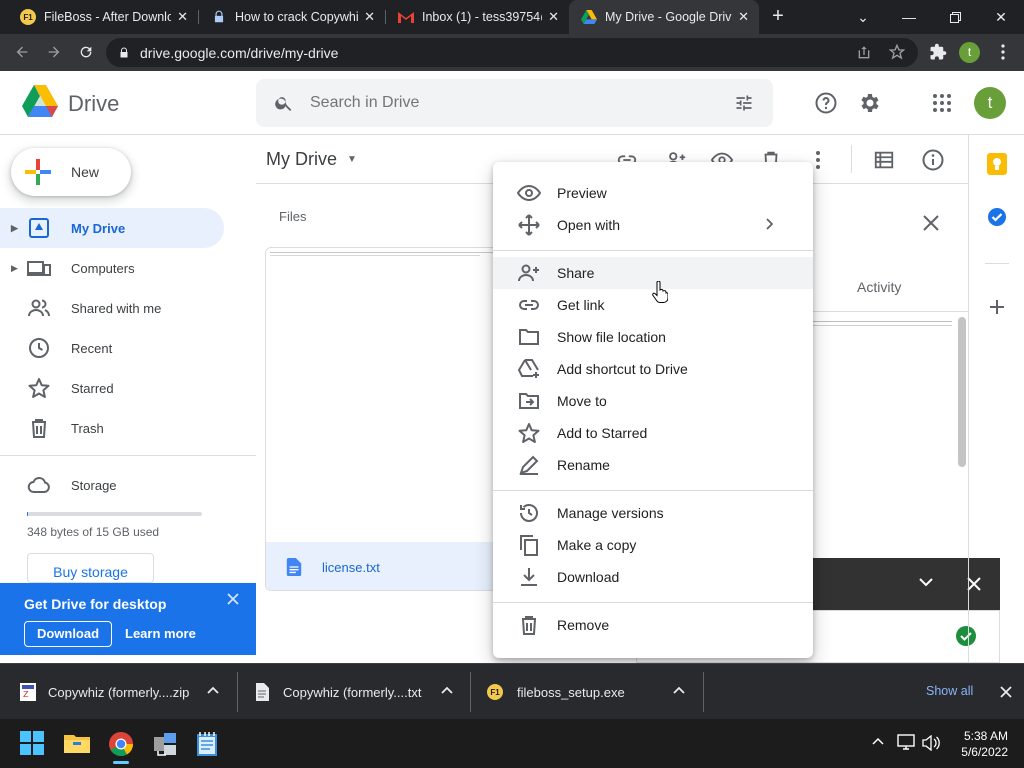 This screenshot has width=1024, height=768. Describe the element at coordinates (863, 17) in the screenshot. I see `tab-search-icon: ⌄` at that location.